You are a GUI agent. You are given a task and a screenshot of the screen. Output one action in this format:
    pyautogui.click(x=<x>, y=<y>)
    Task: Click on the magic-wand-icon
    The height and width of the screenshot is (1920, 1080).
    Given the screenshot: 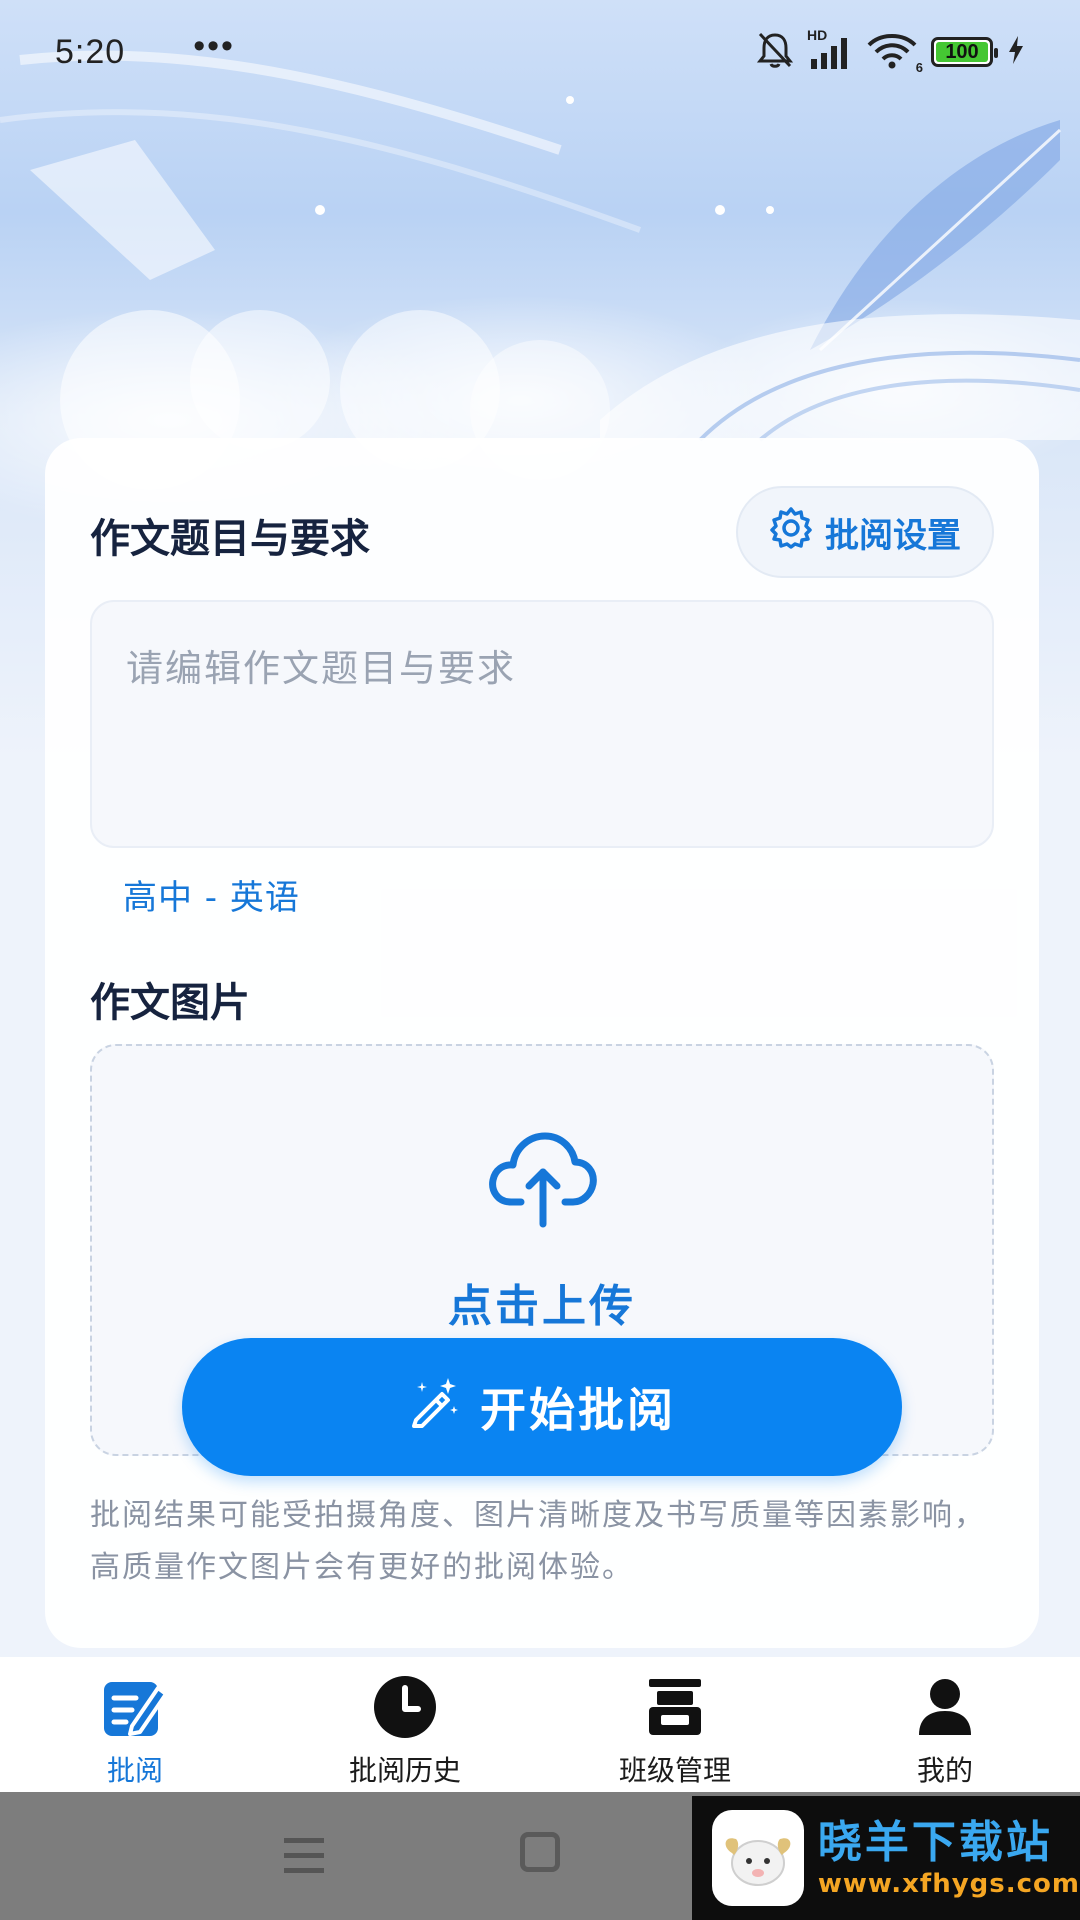 What is the action you would take?
    pyautogui.click(x=434, y=1407)
    